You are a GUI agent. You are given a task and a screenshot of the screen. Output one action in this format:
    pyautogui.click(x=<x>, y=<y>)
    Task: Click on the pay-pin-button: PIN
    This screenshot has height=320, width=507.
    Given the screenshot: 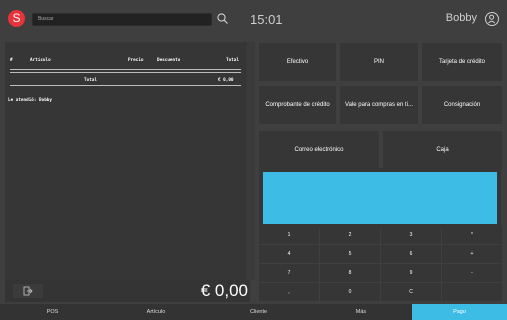 What is the action you would take?
    pyautogui.click(x=379, y=62)
    